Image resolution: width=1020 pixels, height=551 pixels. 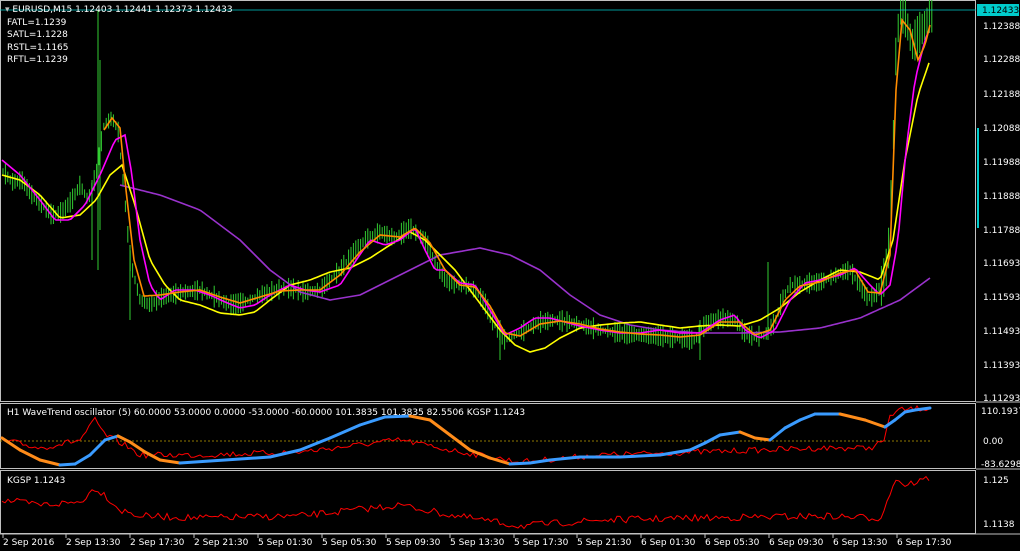 What do you see at coordinates (1001, 163) in the screenshot?
I see `price-label: 1.11988` at bounding box center [1001, 163].